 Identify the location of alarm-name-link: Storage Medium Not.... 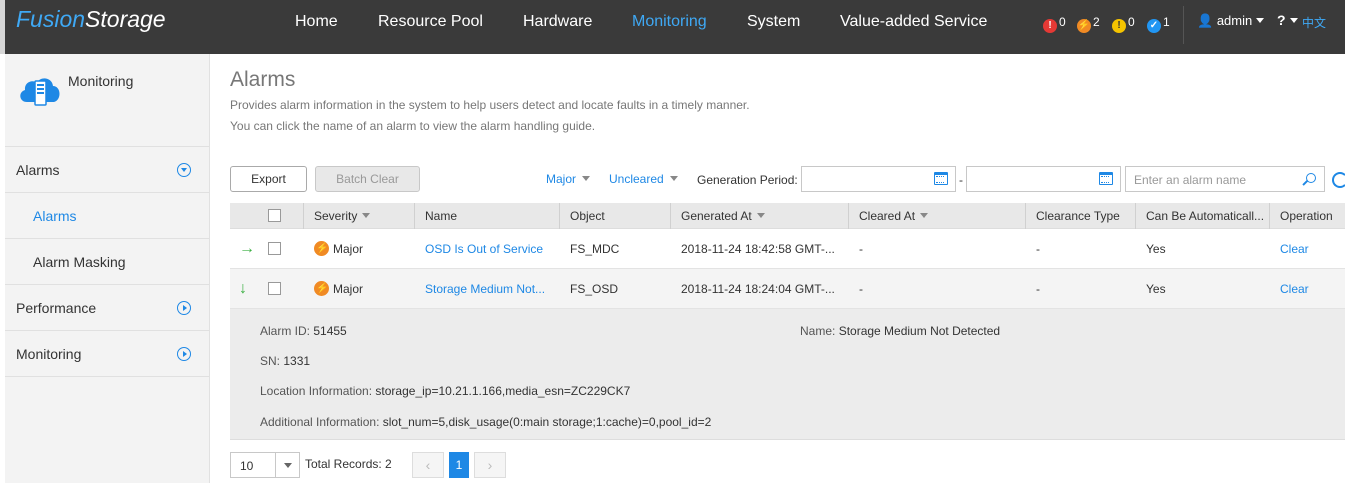
(492, 289).